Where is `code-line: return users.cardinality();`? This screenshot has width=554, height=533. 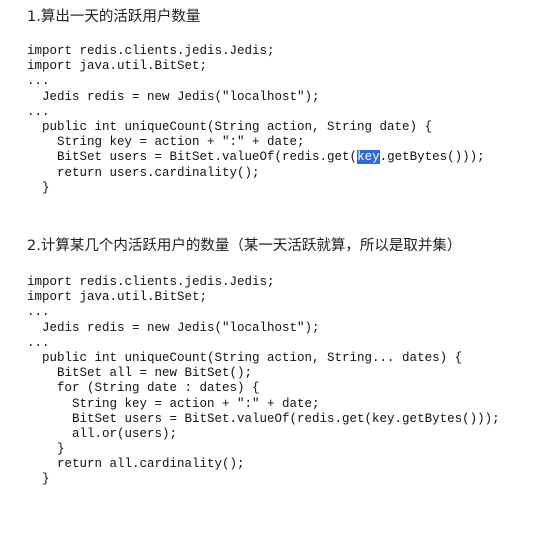 code-line: return users.cardinality(); is located at coordinates (143, 172).